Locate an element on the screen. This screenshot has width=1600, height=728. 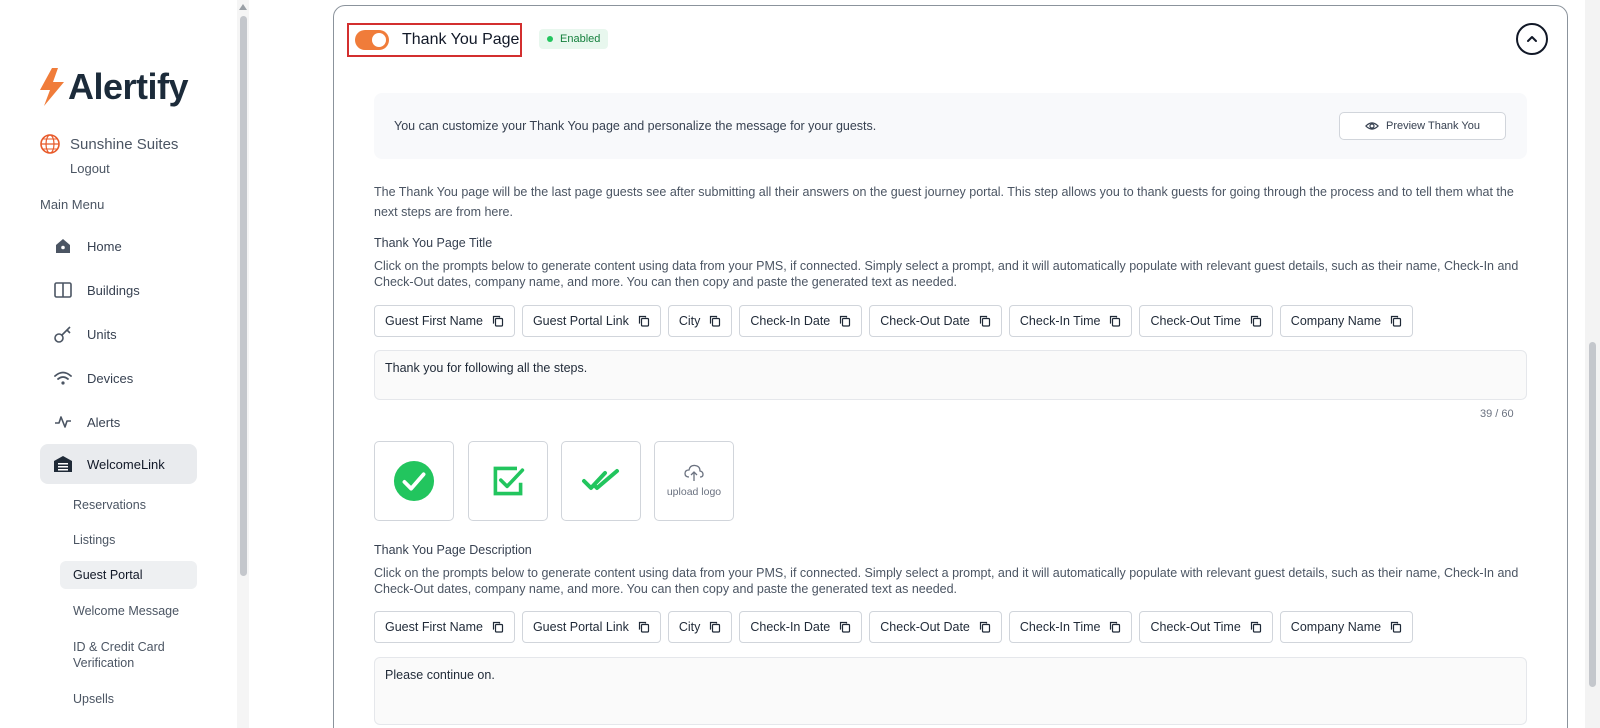
description-input: Please continue on. is located at coordinates (950, 691).